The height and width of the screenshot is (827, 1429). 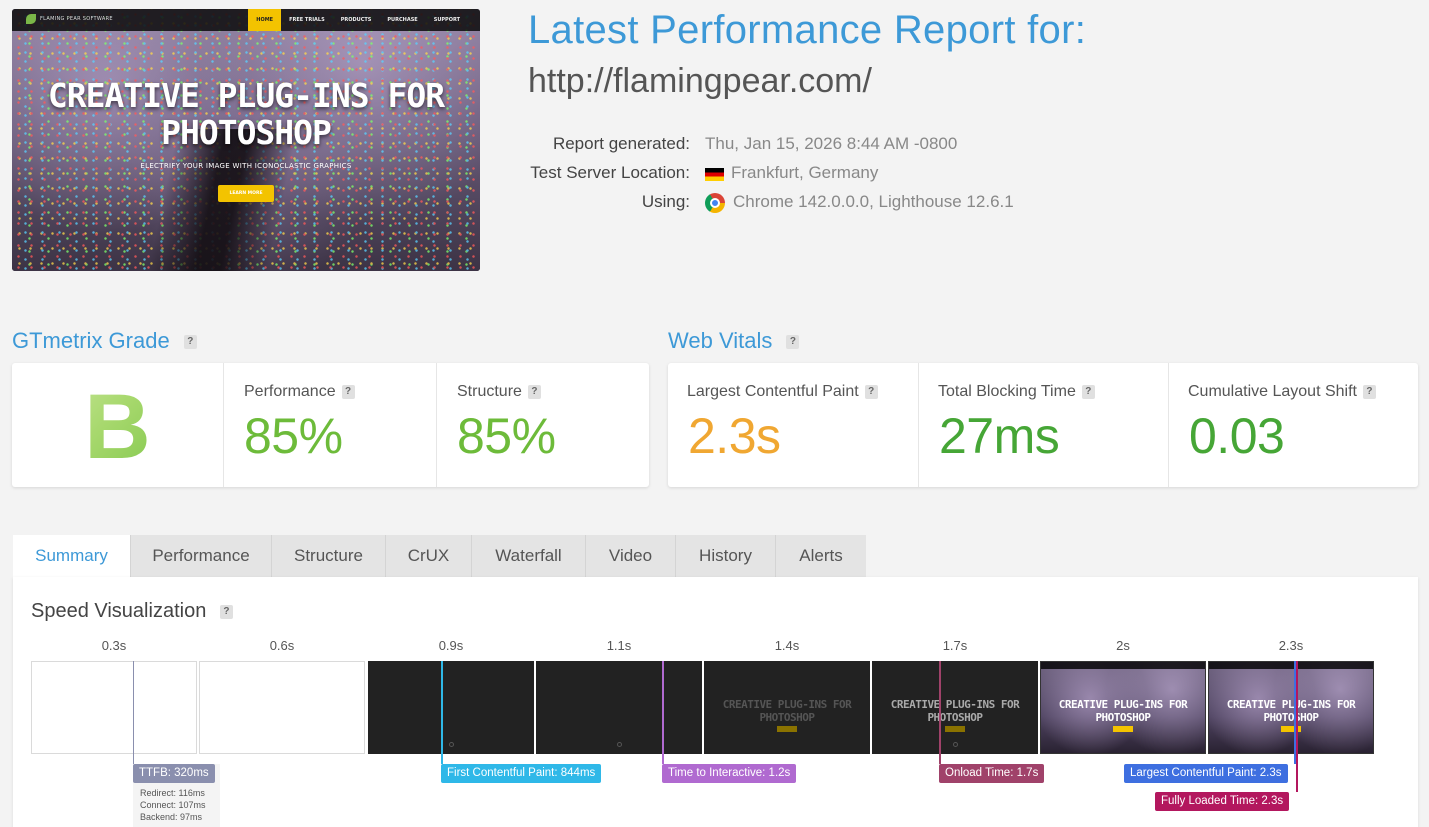 What do you see at coordinates (631, 556) in the screenshot?
I see `tab-video: Video` at bounding box center [631, 556].